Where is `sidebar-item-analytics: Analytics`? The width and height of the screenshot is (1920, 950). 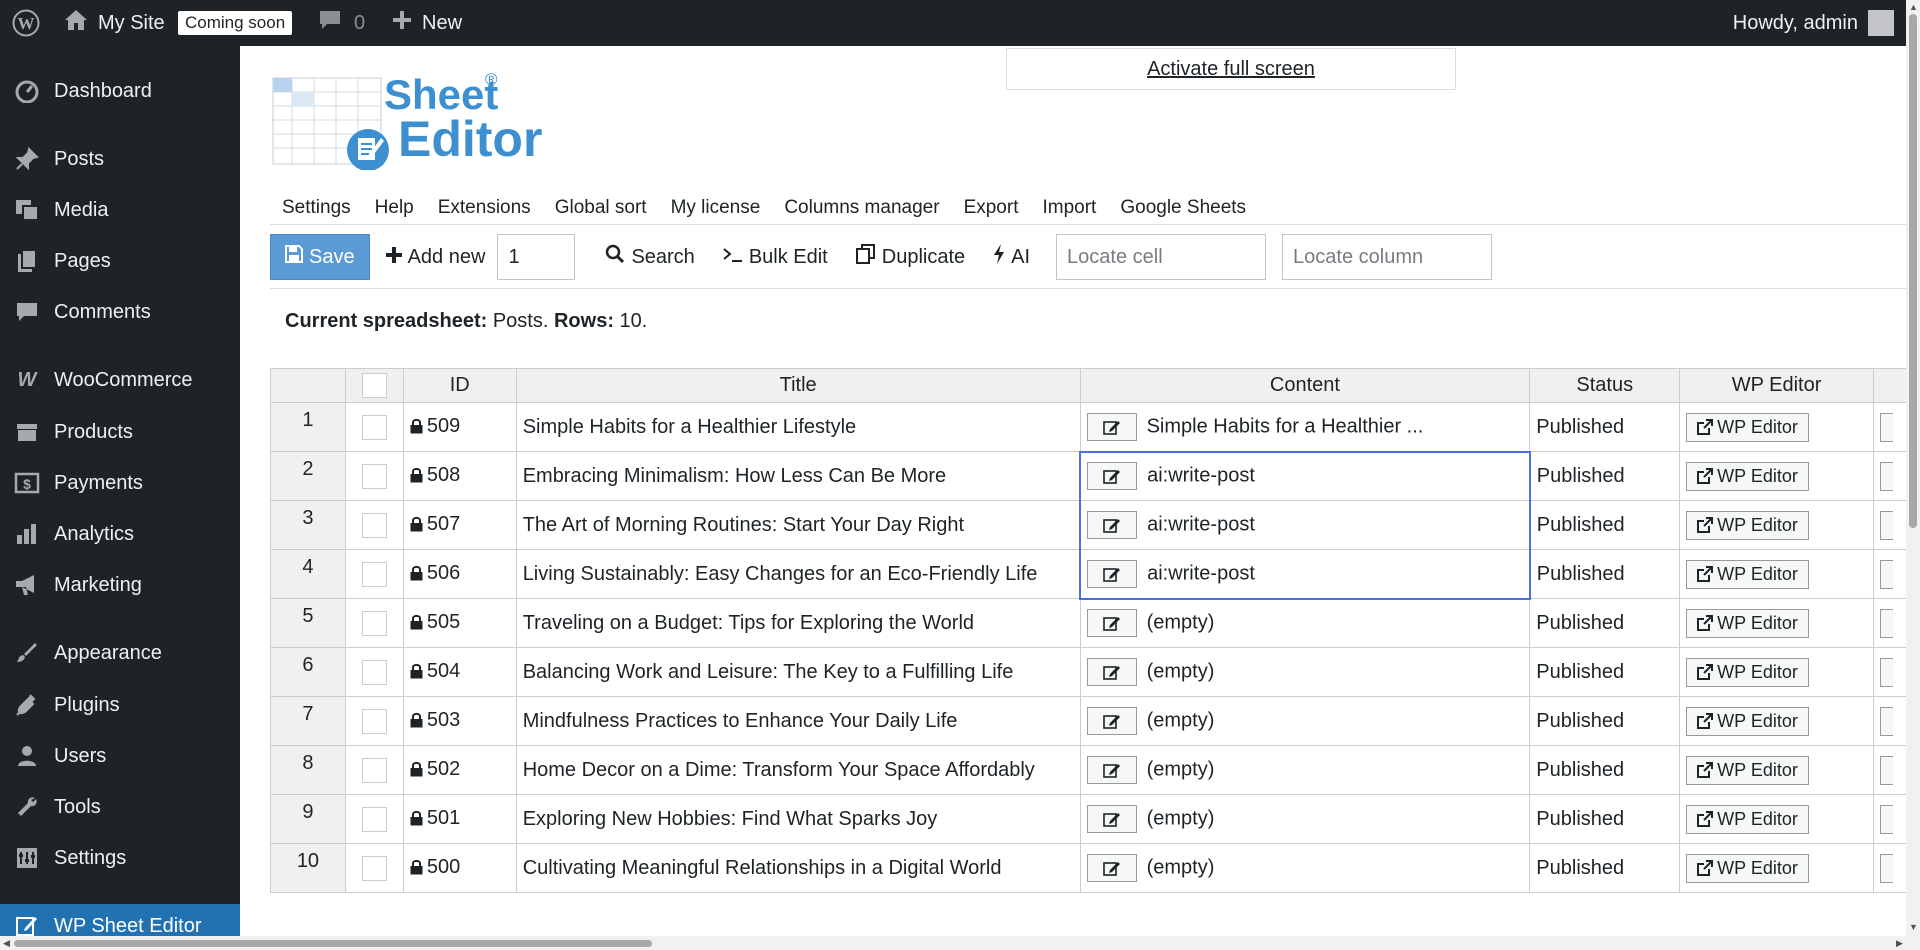
sidebar-item-analytics: Analytics is located at coordinates (120, 534).